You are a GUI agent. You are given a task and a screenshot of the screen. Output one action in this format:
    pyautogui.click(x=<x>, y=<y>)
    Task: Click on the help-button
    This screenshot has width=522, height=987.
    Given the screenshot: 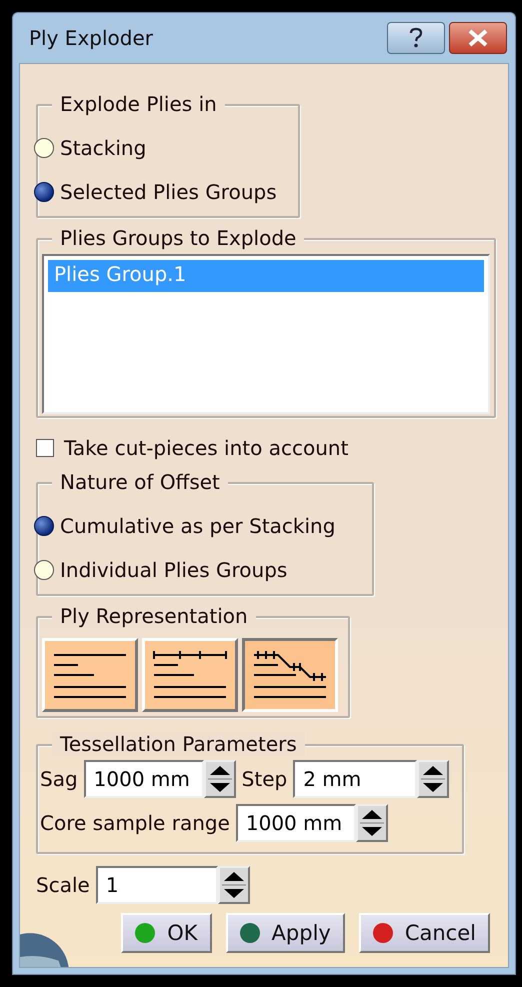 What is the action you would take?
    pyautogui.click(x=416, y=38)
    